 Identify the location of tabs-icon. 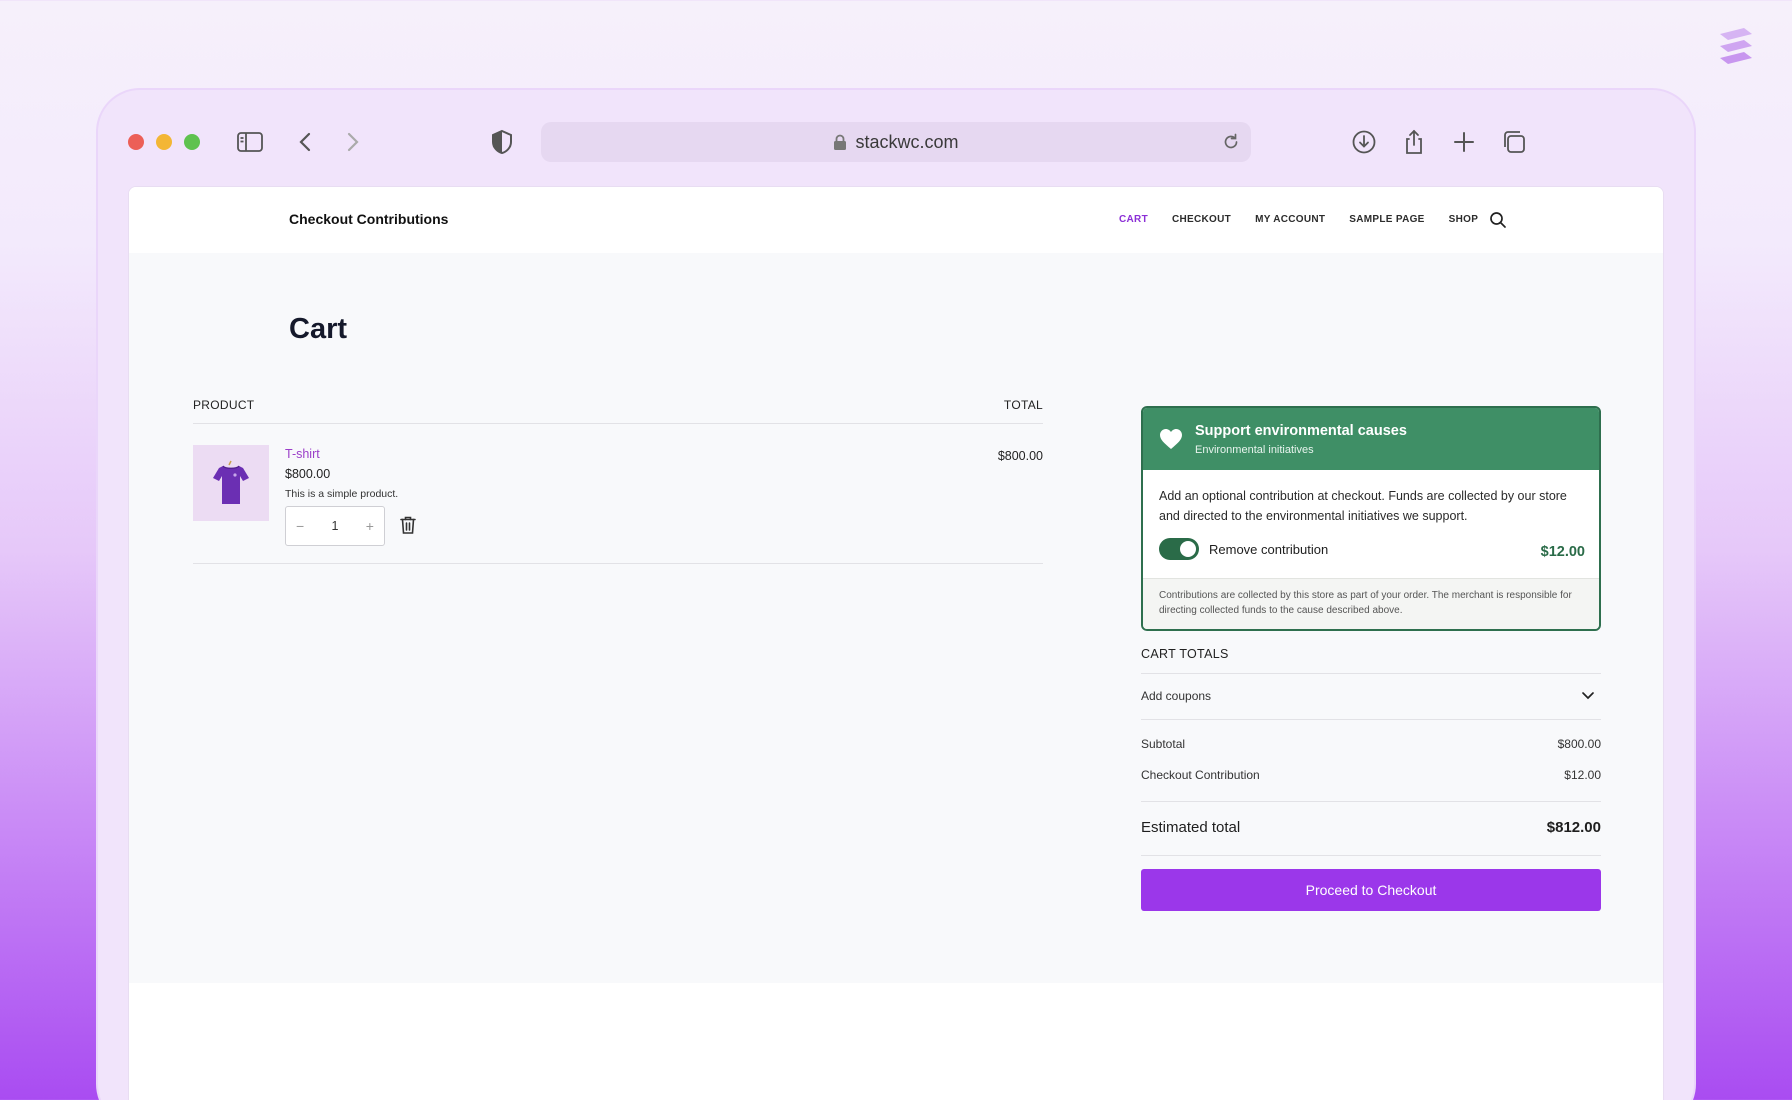
(1514, 142).